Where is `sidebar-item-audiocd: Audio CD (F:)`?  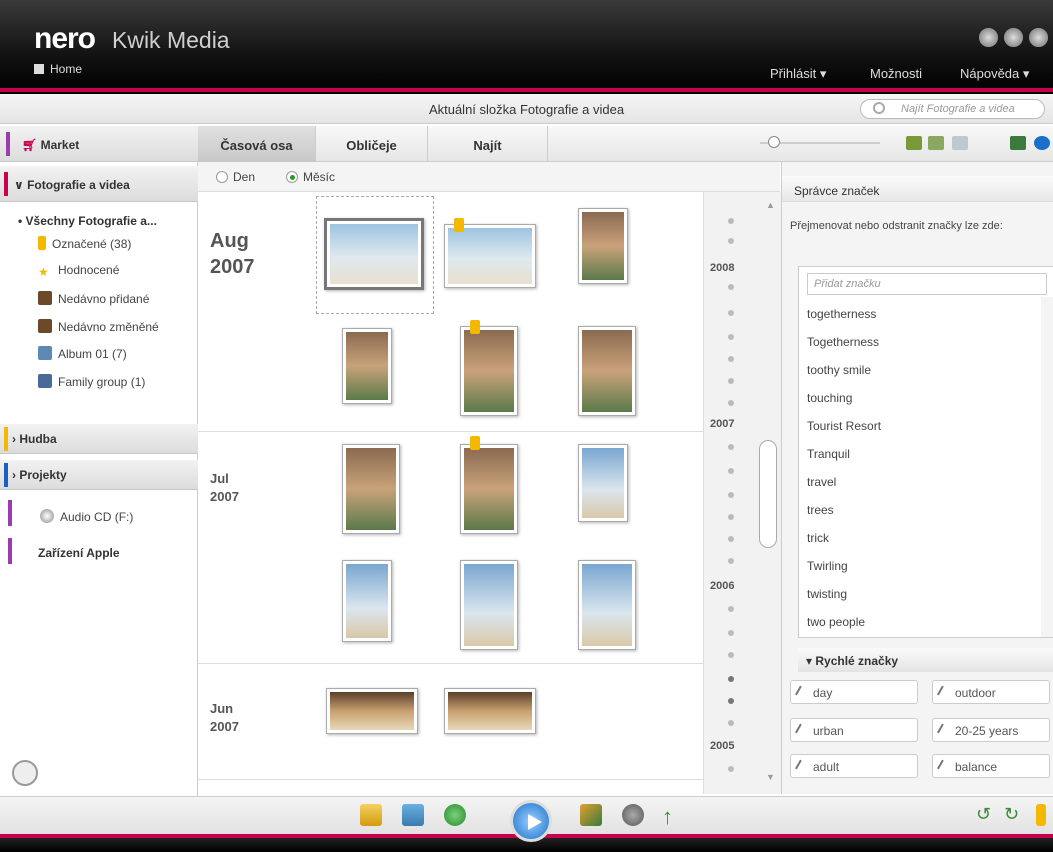 sidebar-item-audiocd: Audio CD (F:) is located at coordinates (86, 516).